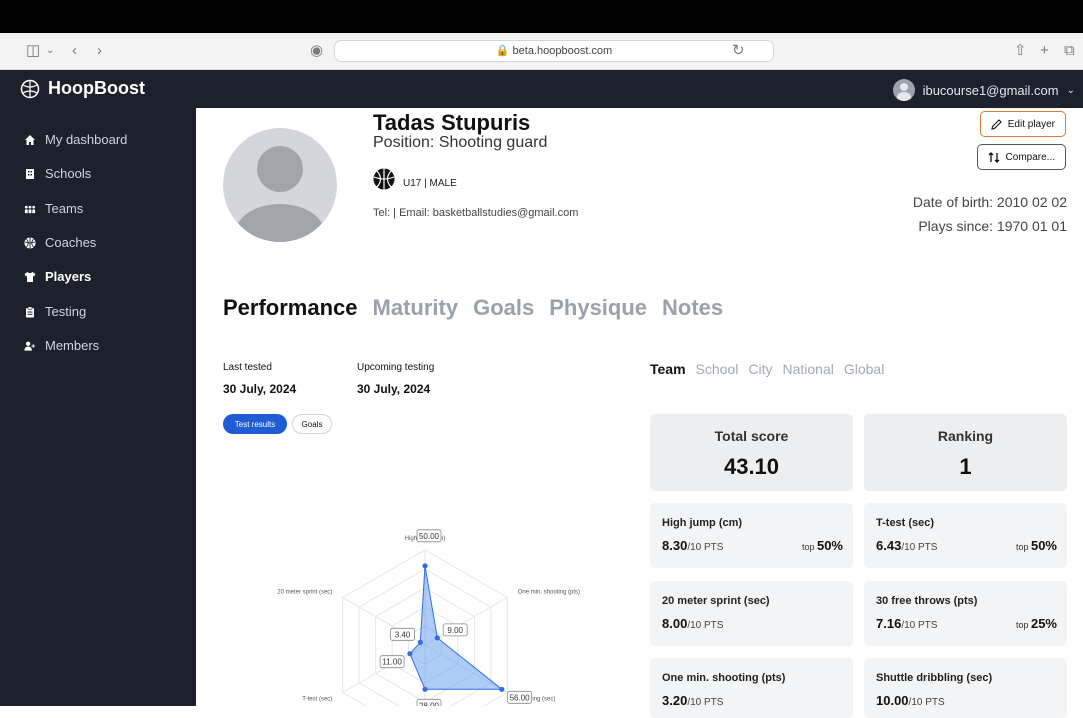 The width and height of the screenshot is (1083, 718). What do you see at coordinates (562, 51) in the screenshot?
I see `url-text: beta.hoopboost.com` at bounding box center [562, 51].